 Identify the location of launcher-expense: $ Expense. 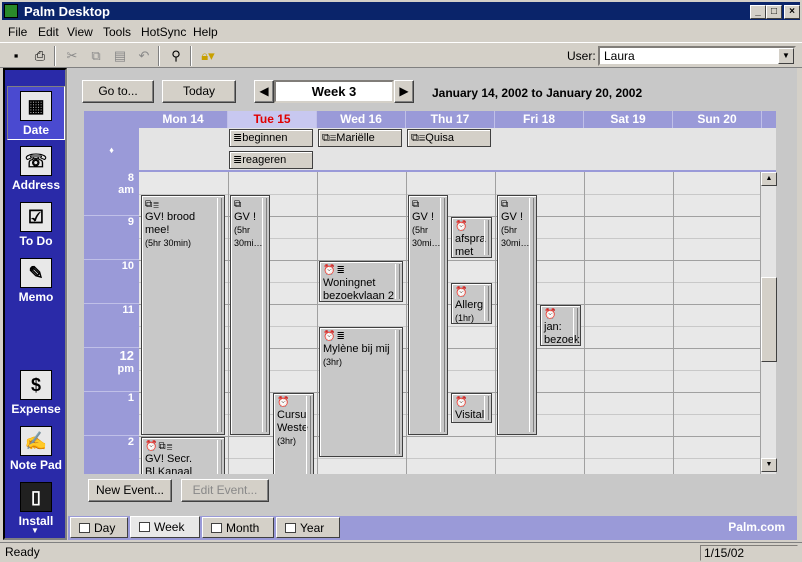
(36, 393).